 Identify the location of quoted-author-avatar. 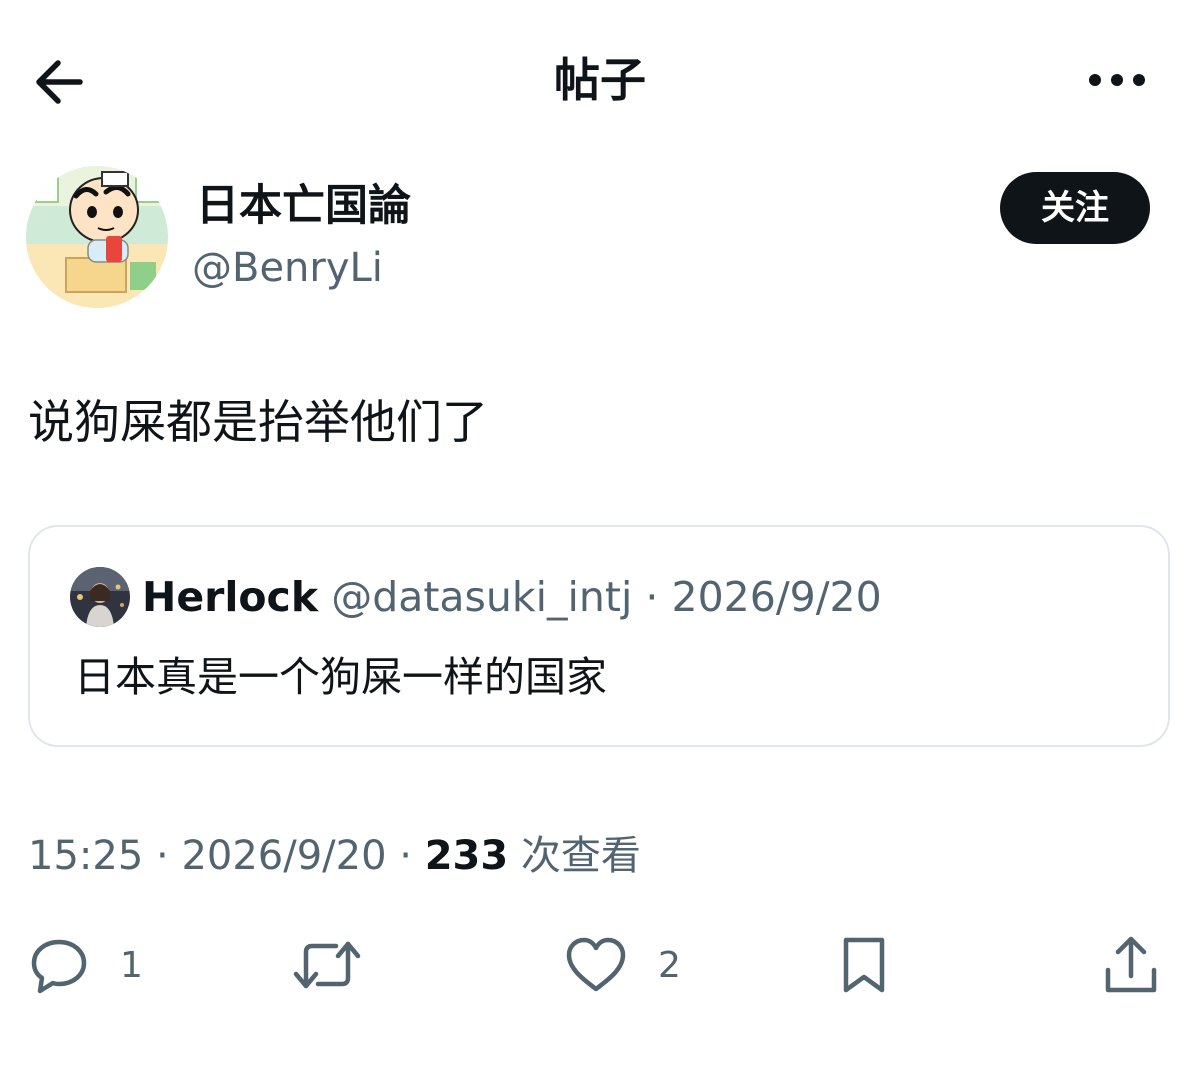
(100, 597).